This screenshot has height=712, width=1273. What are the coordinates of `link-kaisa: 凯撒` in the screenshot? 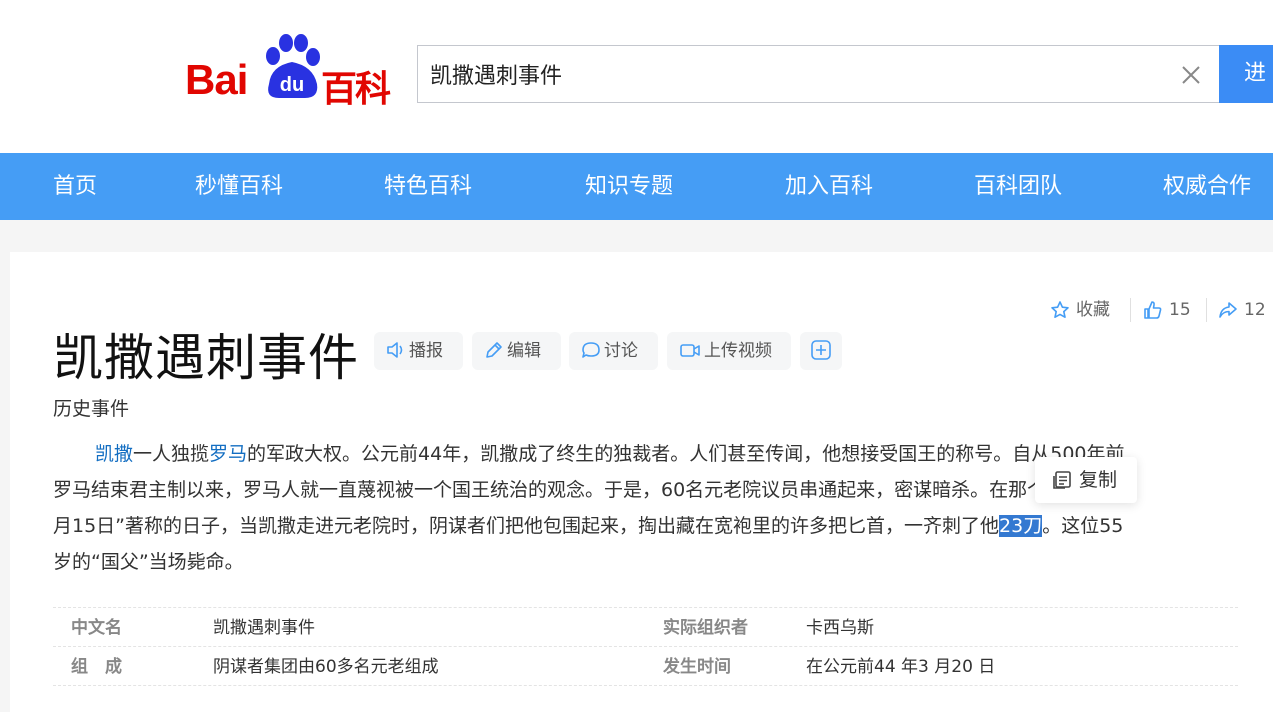 It's located at (114, 454).